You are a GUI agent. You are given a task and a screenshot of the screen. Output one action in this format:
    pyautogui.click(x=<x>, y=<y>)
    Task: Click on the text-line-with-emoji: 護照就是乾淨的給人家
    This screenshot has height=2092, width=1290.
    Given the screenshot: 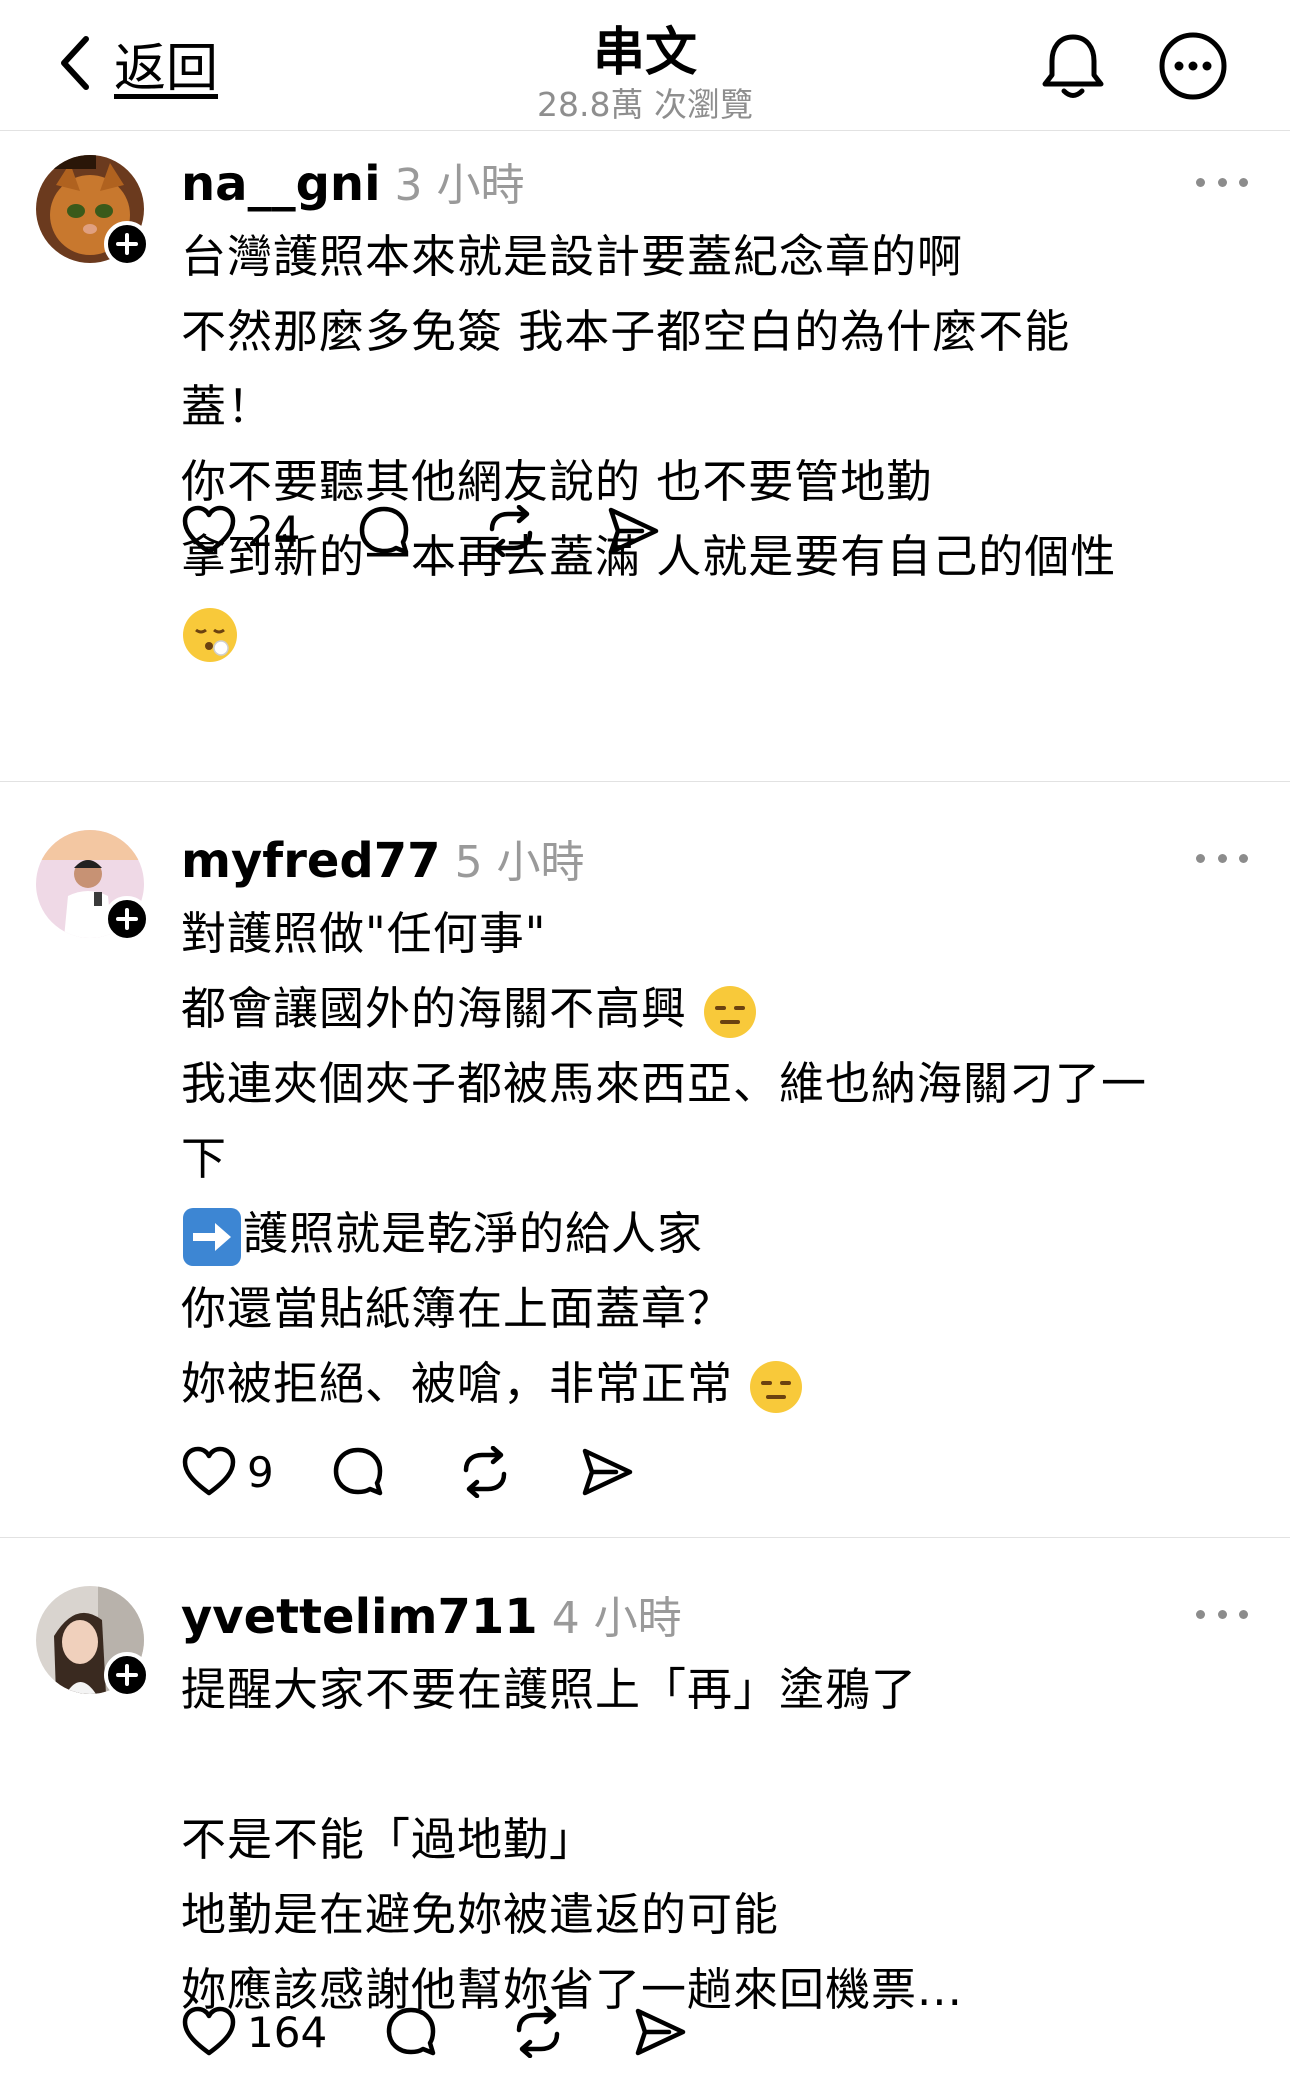 What is the action you would take?
    pyautogui.click(x=721, y=1233)
    